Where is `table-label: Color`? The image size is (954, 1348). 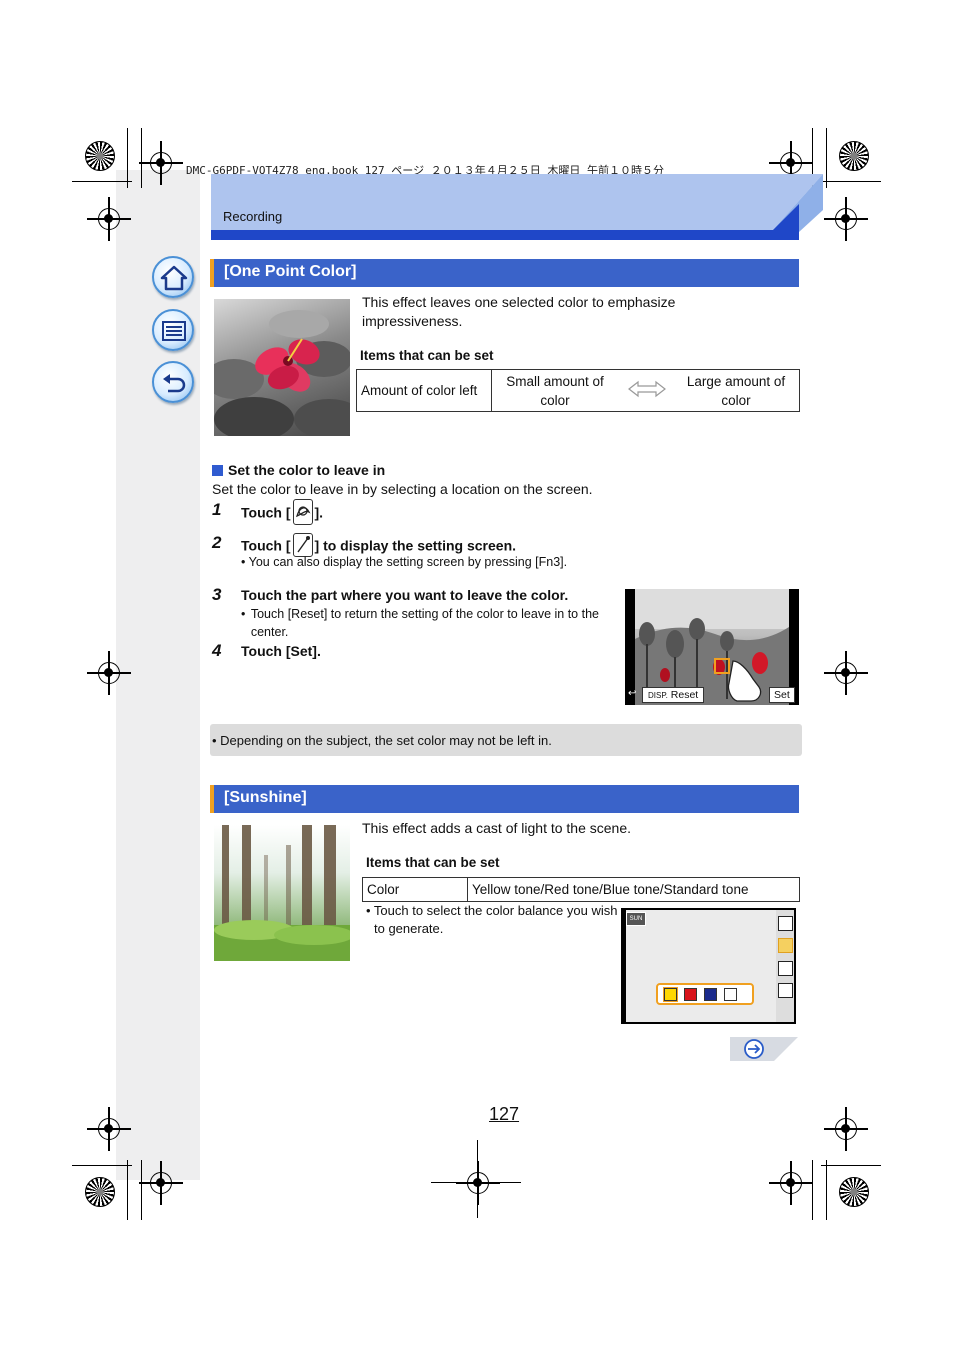 table-label: Color is located at coordinates (415, 889).